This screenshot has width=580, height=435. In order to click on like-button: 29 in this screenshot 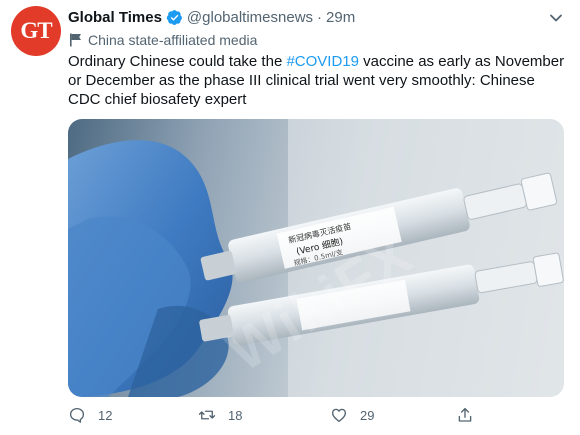, I will do `click(352, 415)`.